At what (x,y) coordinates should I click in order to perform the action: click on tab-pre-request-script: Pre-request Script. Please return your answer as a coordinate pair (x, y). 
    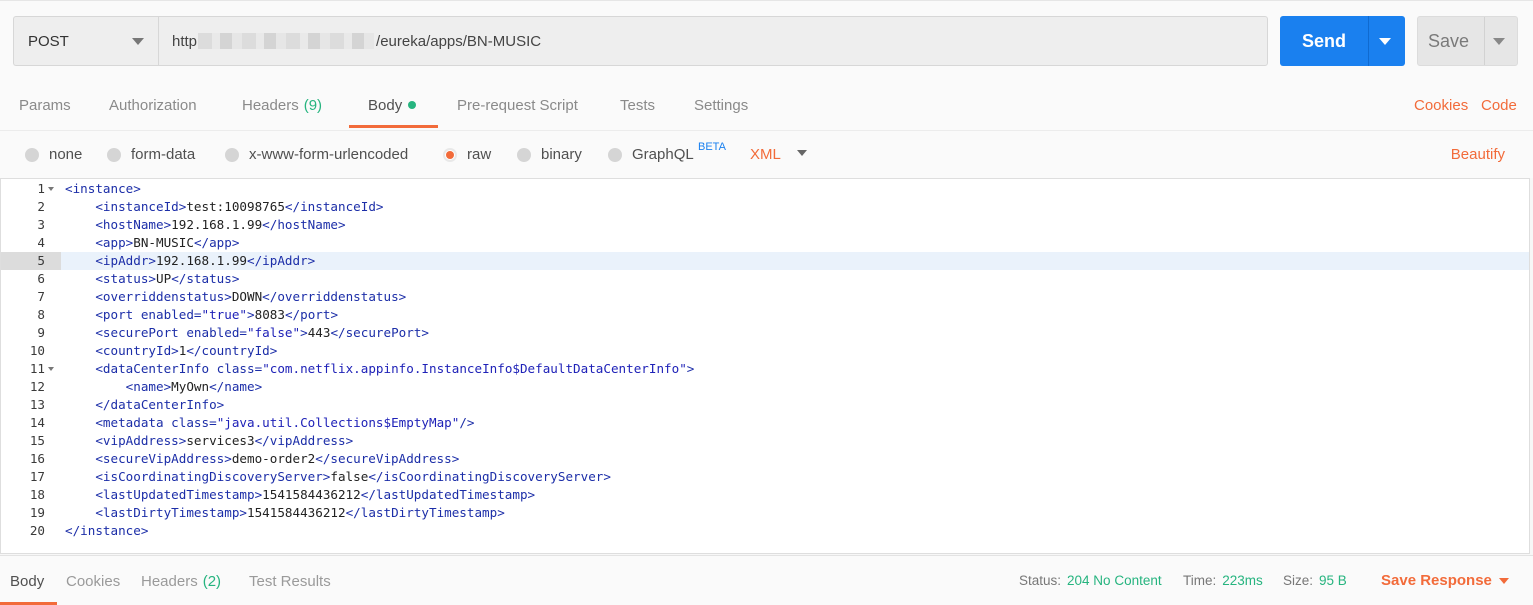
    Looking at the image, I should click on (517, 105).